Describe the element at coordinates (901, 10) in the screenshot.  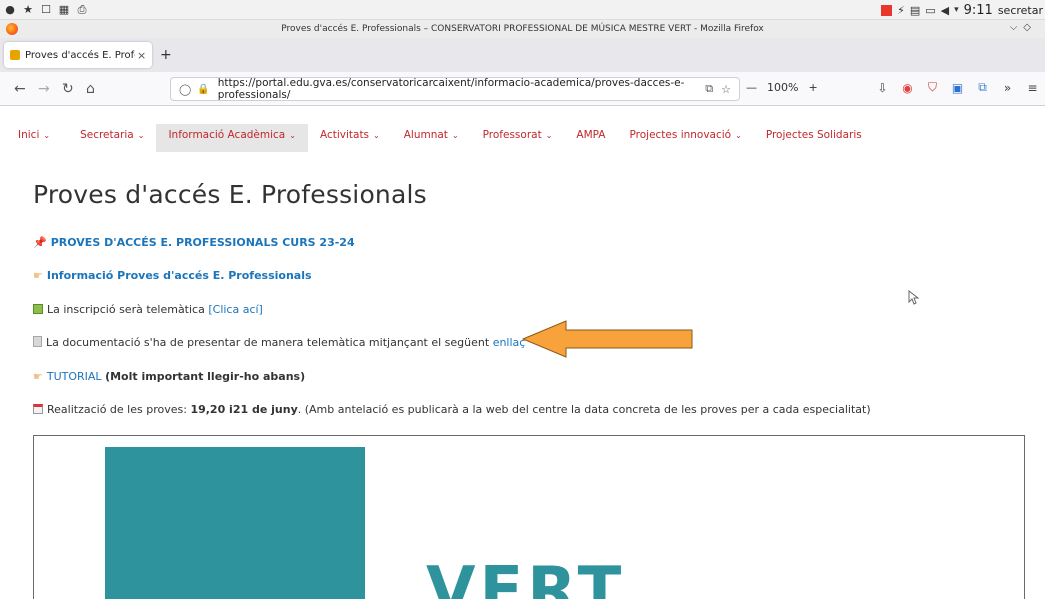
I see `network-icon: ⚡` at that location.